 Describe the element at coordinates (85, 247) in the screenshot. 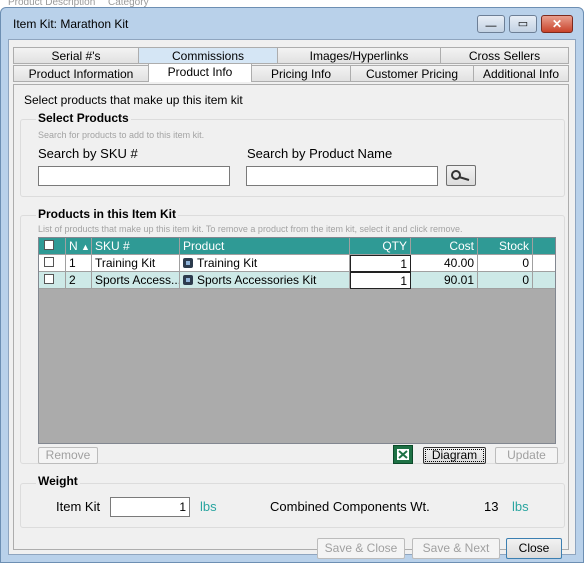

I see `sort-asc-icon: ▲` at that location.